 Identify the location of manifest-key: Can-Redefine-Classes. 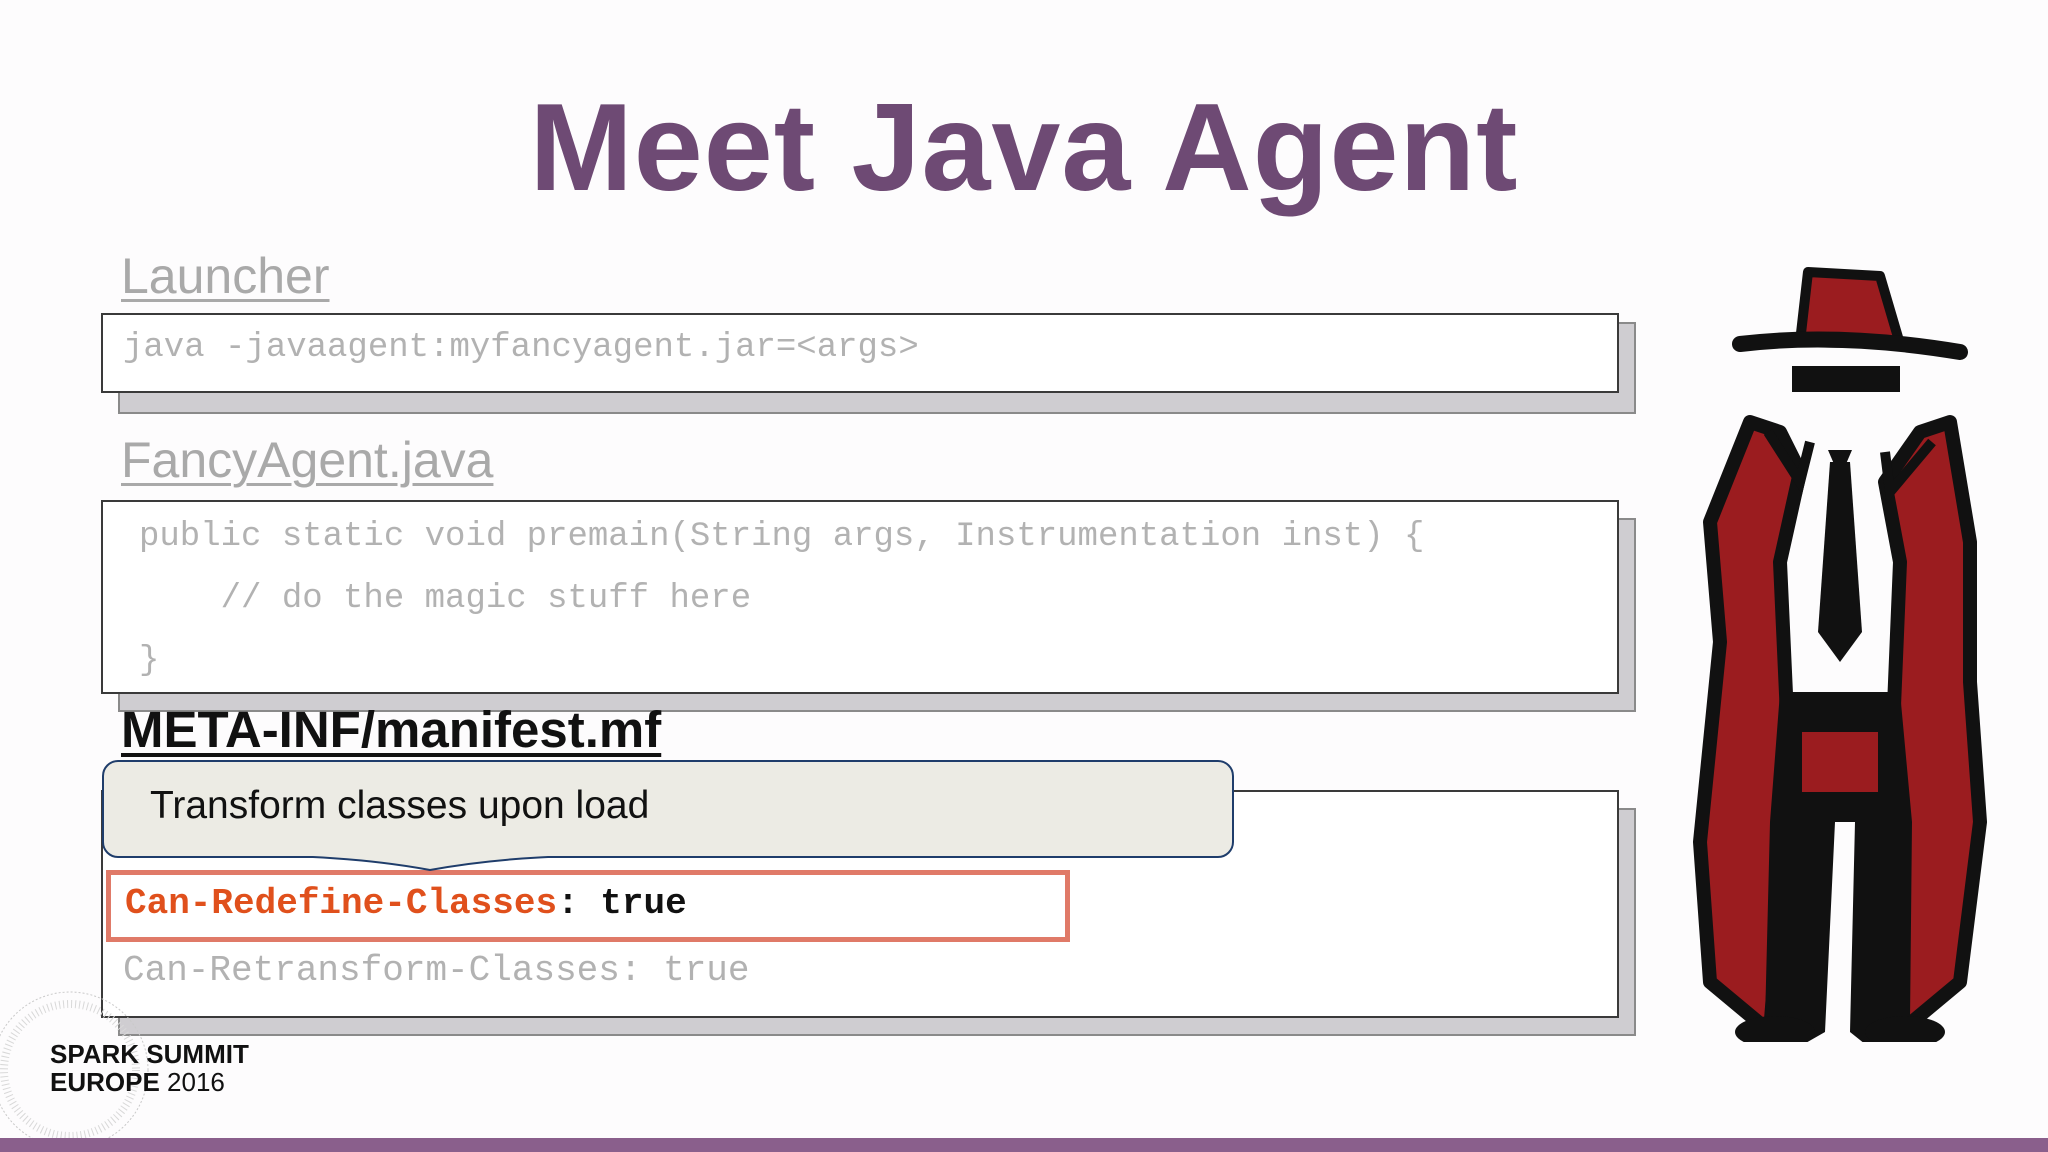
(341, 903).